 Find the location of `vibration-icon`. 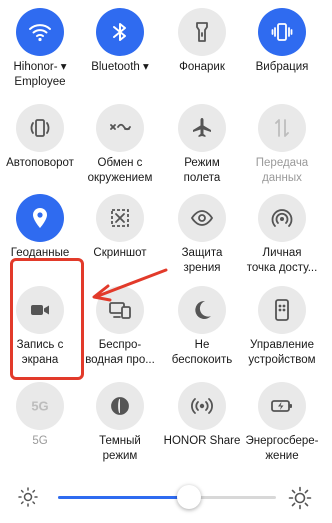

vibration-icon is located at coordinates (282, 32).